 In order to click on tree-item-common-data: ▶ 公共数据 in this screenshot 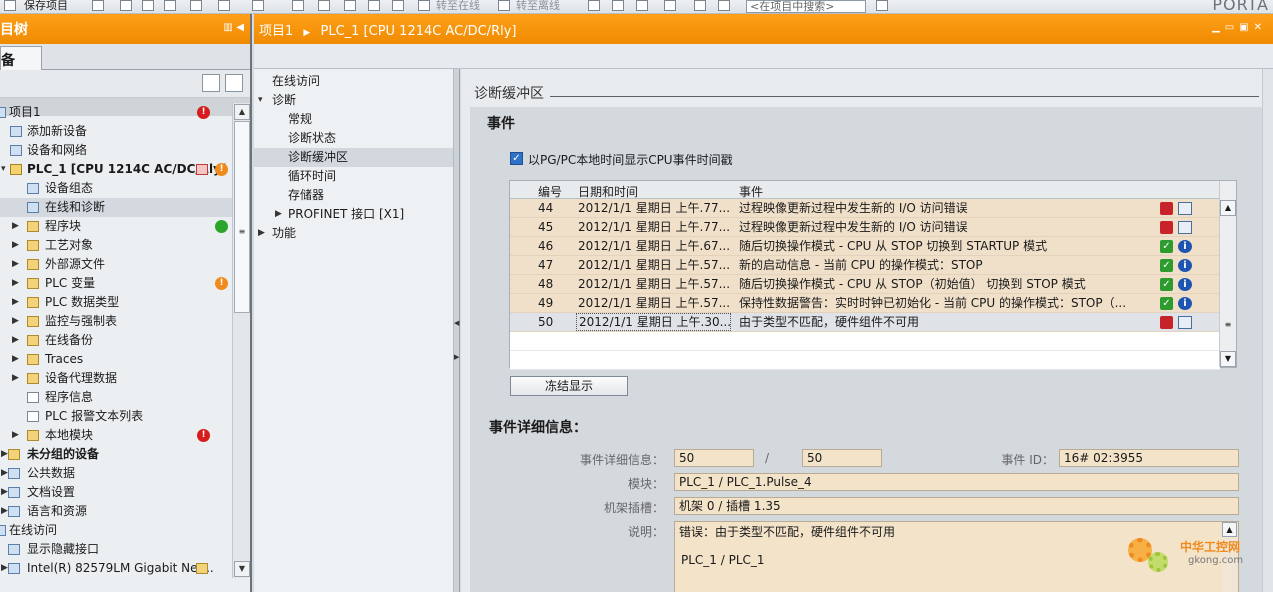, I will do `click(116, 473)`.